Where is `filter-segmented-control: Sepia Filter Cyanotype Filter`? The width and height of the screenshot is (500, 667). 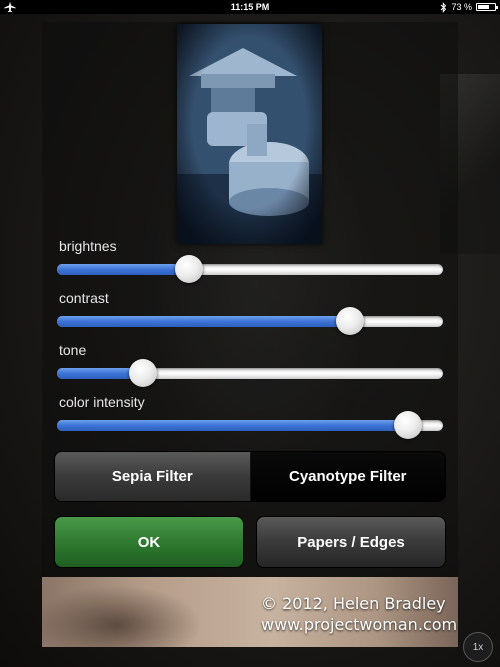
filter-segmented-control: Sepia Filter Cyanotype Filter is located at coordinates (250, 476).